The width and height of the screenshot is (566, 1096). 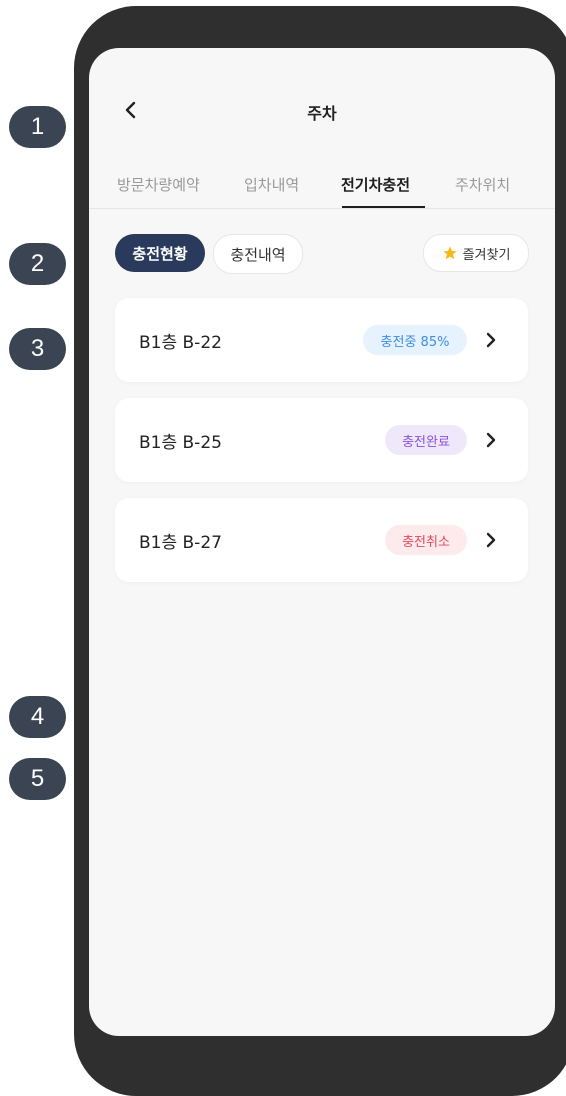 I want to click on marker-3: 3, so click(x=37, y=349).